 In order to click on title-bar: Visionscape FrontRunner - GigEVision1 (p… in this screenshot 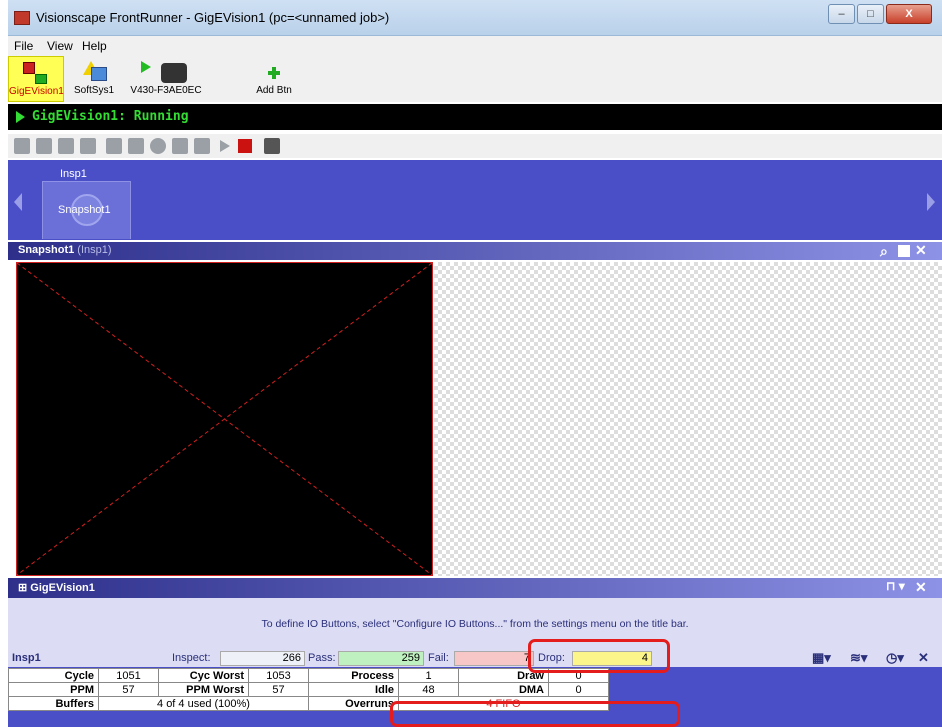, I will do `click(475, 18)`.